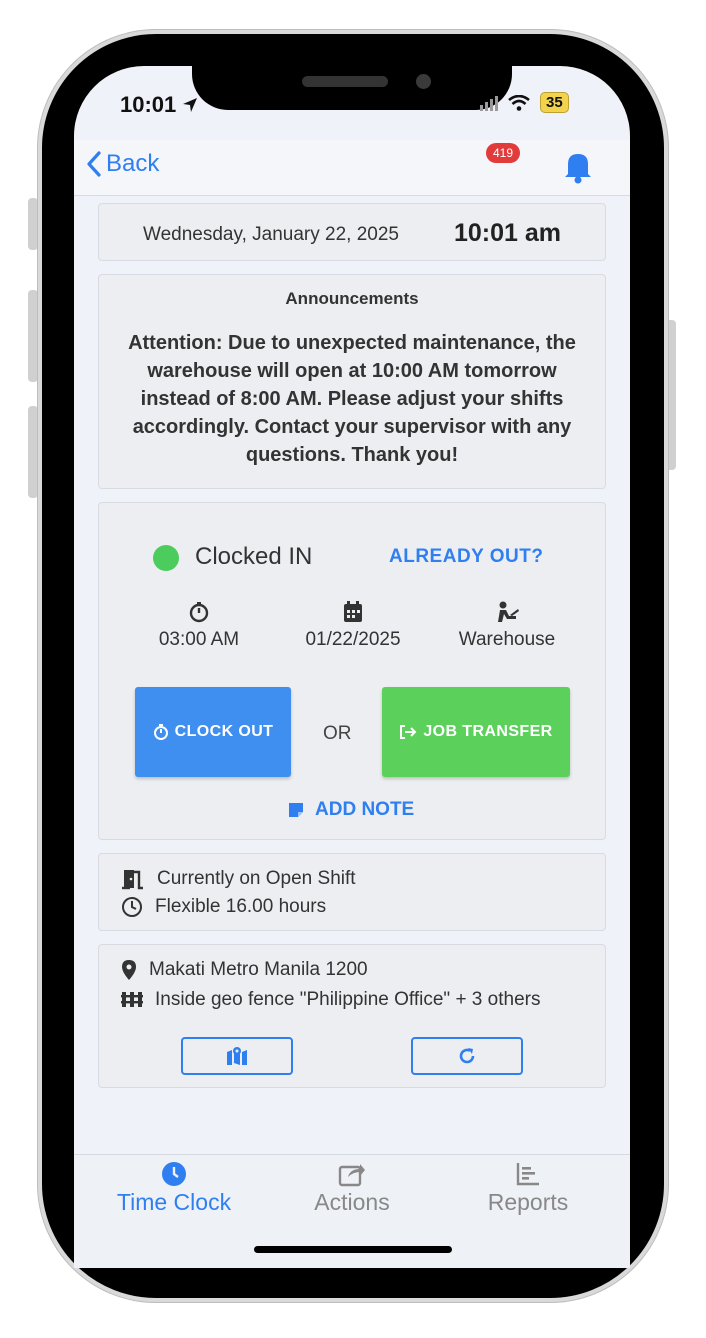 Image resolution: width=706 pixels, height=1338 pixels. I want to click on shift-row: Currently on Open Shift, so click(238, 879).